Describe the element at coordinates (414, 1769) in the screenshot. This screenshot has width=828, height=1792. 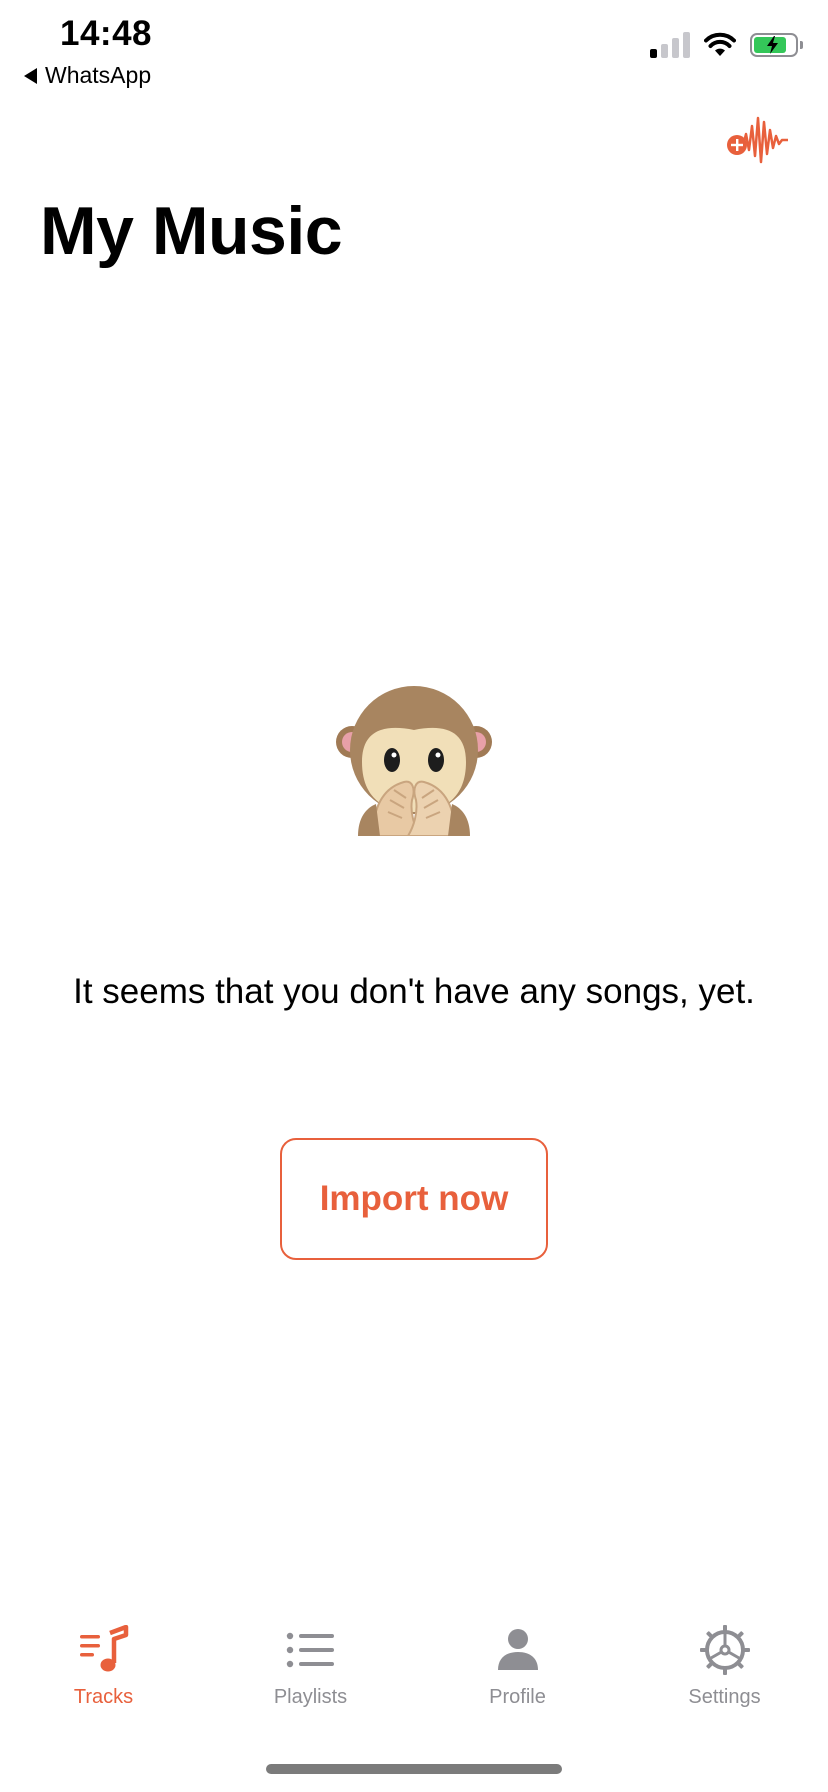
I see `home-indicator` at that location.